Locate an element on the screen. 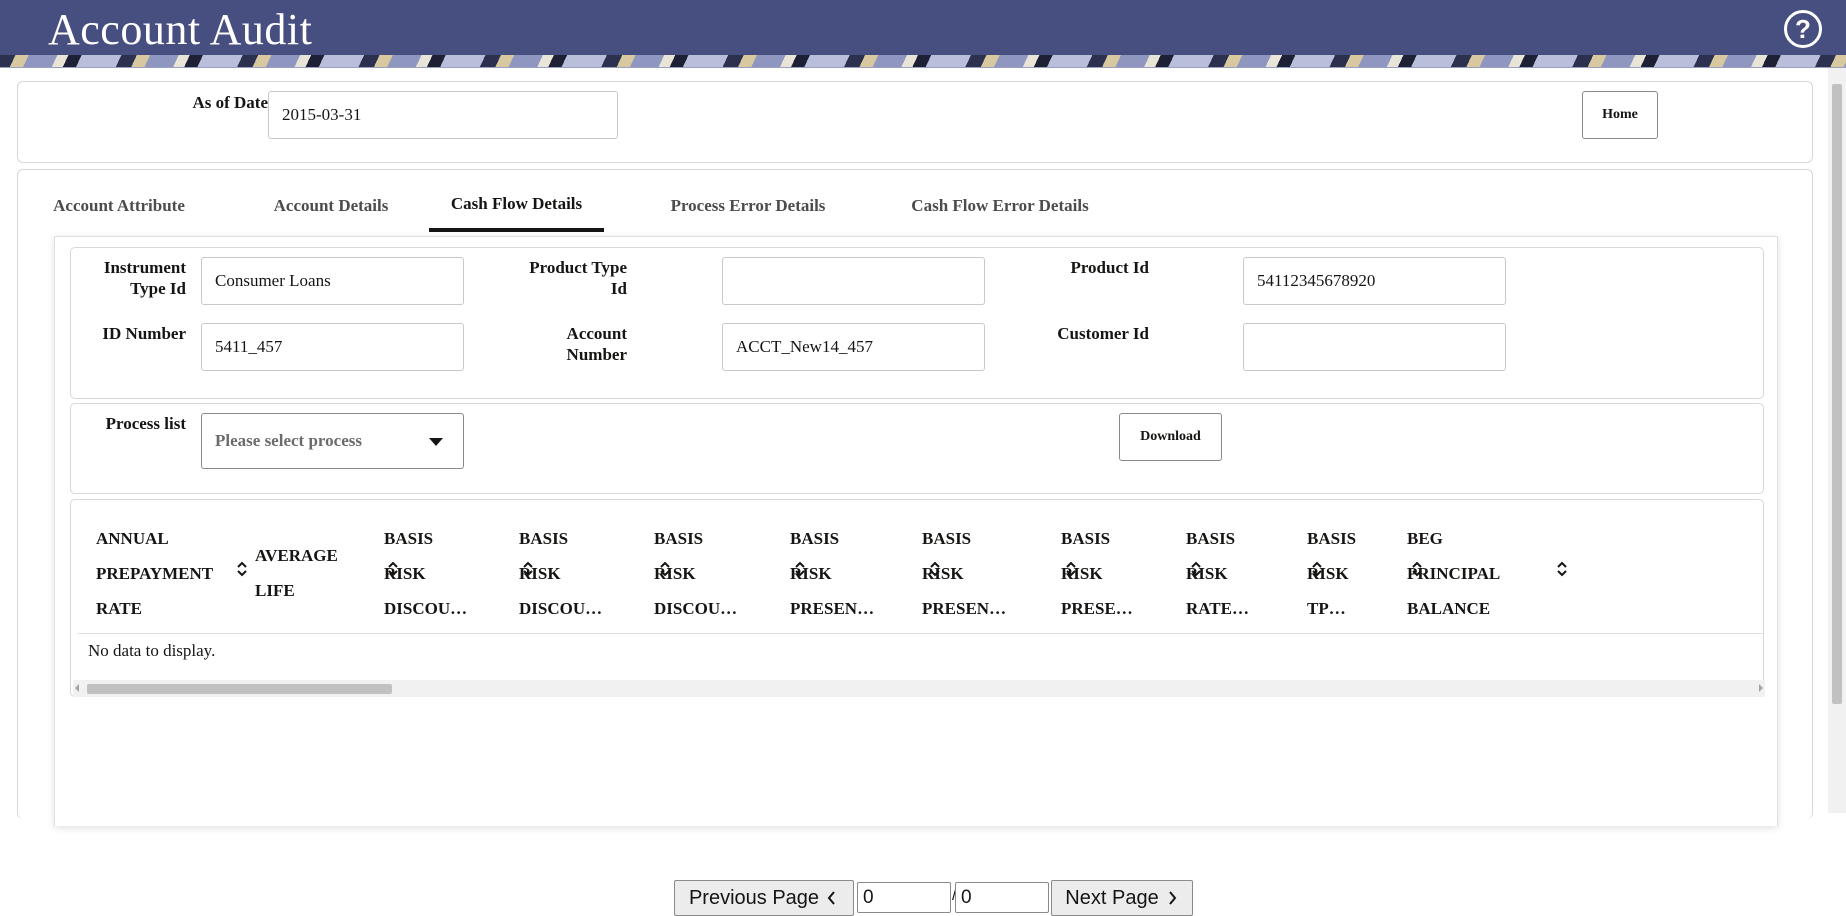  question-circle-icon: ? is located at coordinates (1803, 29).